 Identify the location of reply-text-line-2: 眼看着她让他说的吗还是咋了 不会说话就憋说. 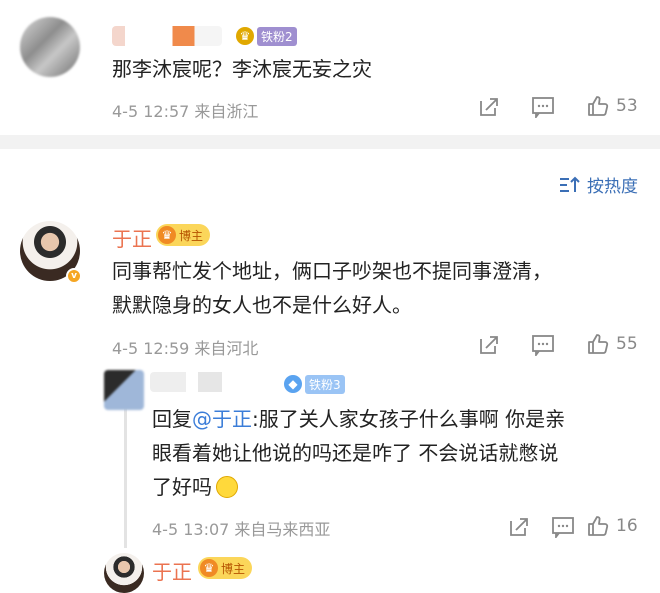
(355, 453).